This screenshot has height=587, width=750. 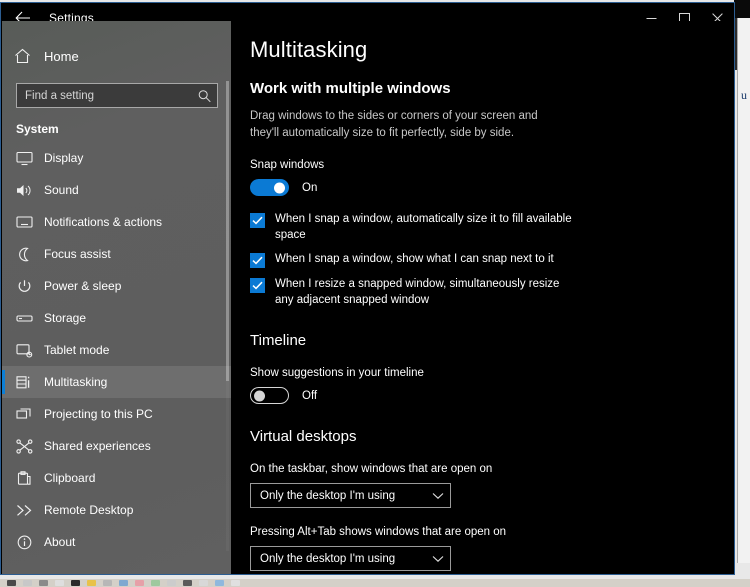 I want to click on page-title: Multitasking, so click(x=309, y=49).